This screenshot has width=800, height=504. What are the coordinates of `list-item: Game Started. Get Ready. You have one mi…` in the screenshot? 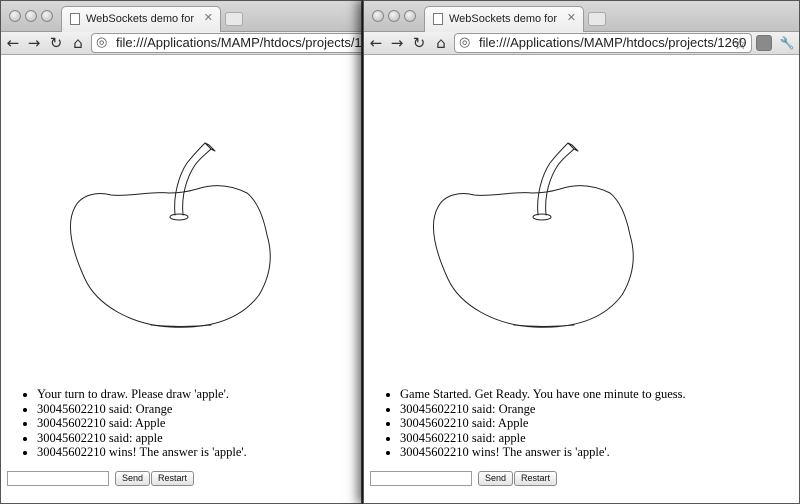 It's located at (543, 394).